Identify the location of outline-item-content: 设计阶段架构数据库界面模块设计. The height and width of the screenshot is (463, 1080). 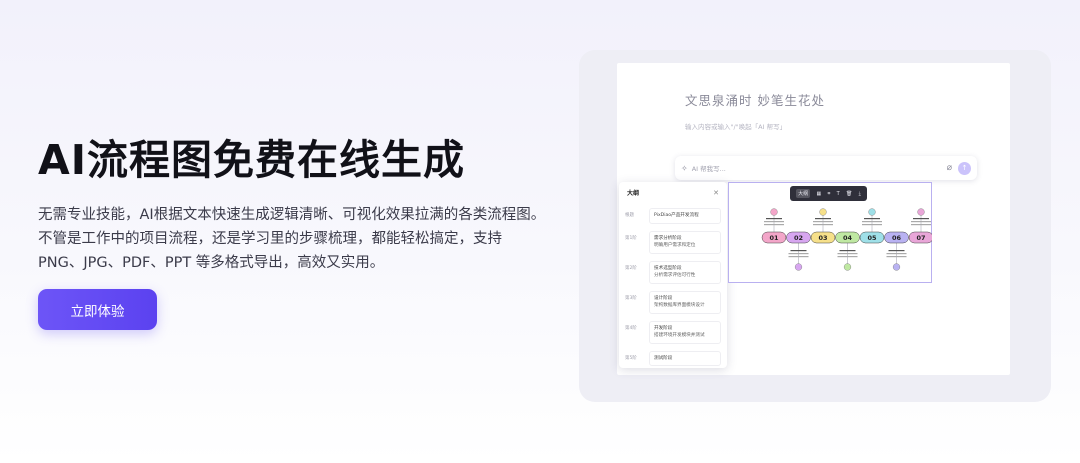
(685, 302).